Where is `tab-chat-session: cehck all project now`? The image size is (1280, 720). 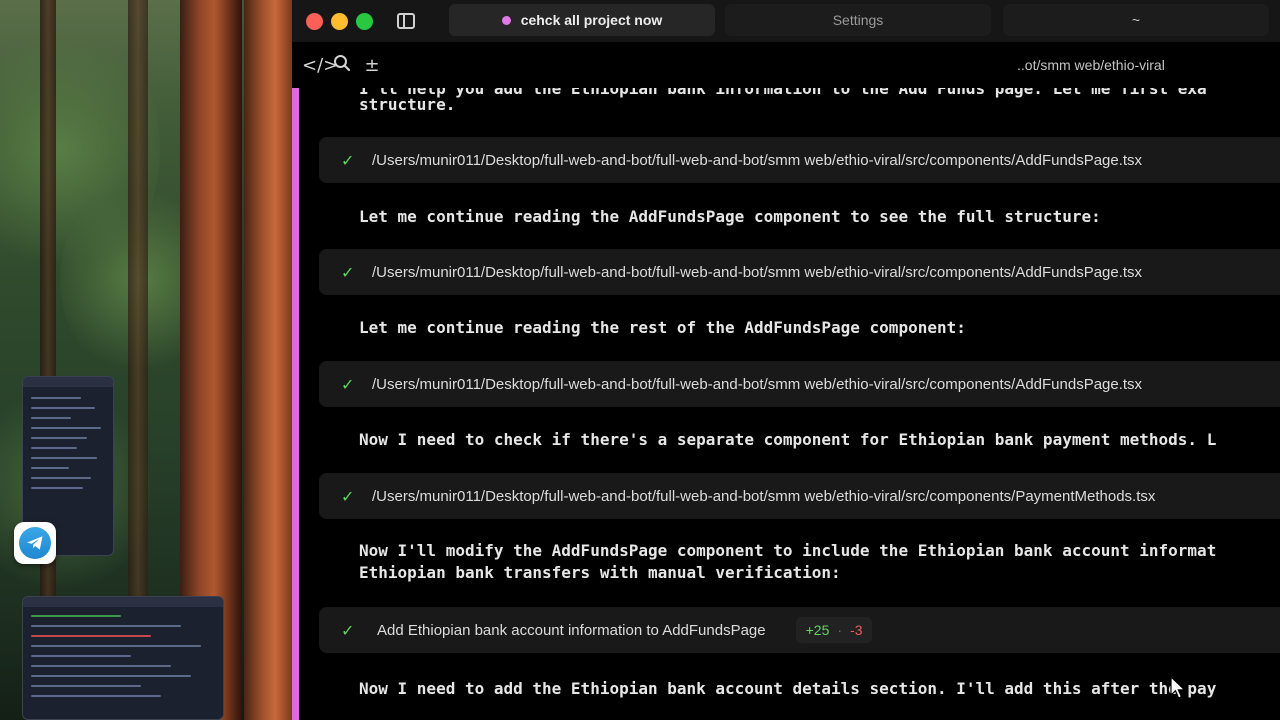
tab-chat-session: cehck all project now is located at coordinates (582, 20).